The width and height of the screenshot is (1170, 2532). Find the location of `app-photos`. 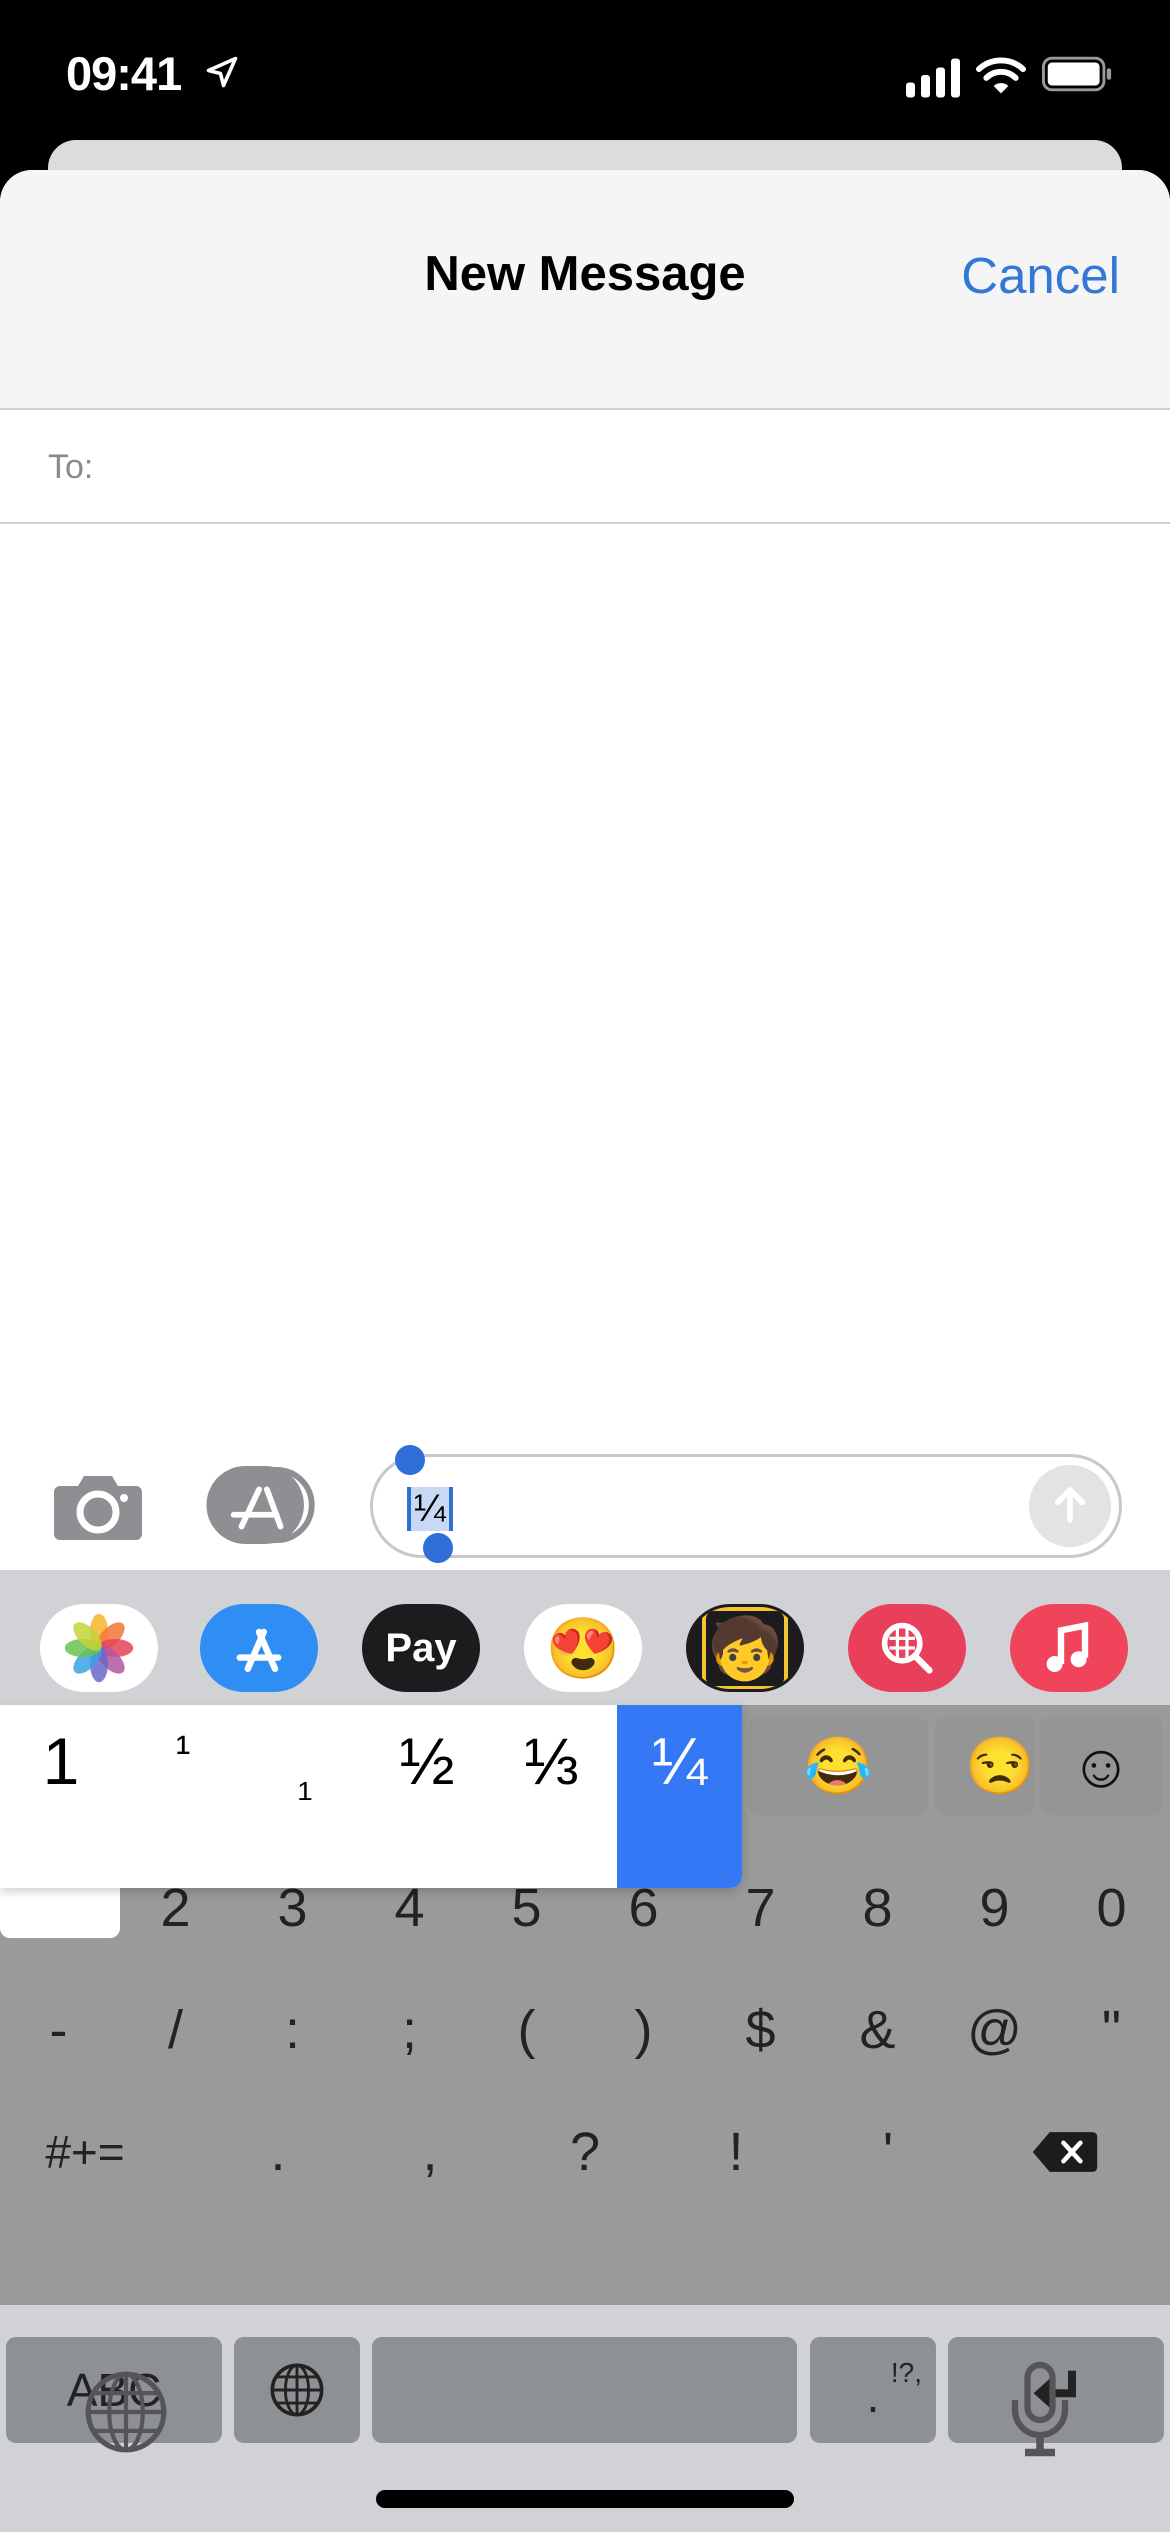

app-photos is located at coordinates (99, 1648).